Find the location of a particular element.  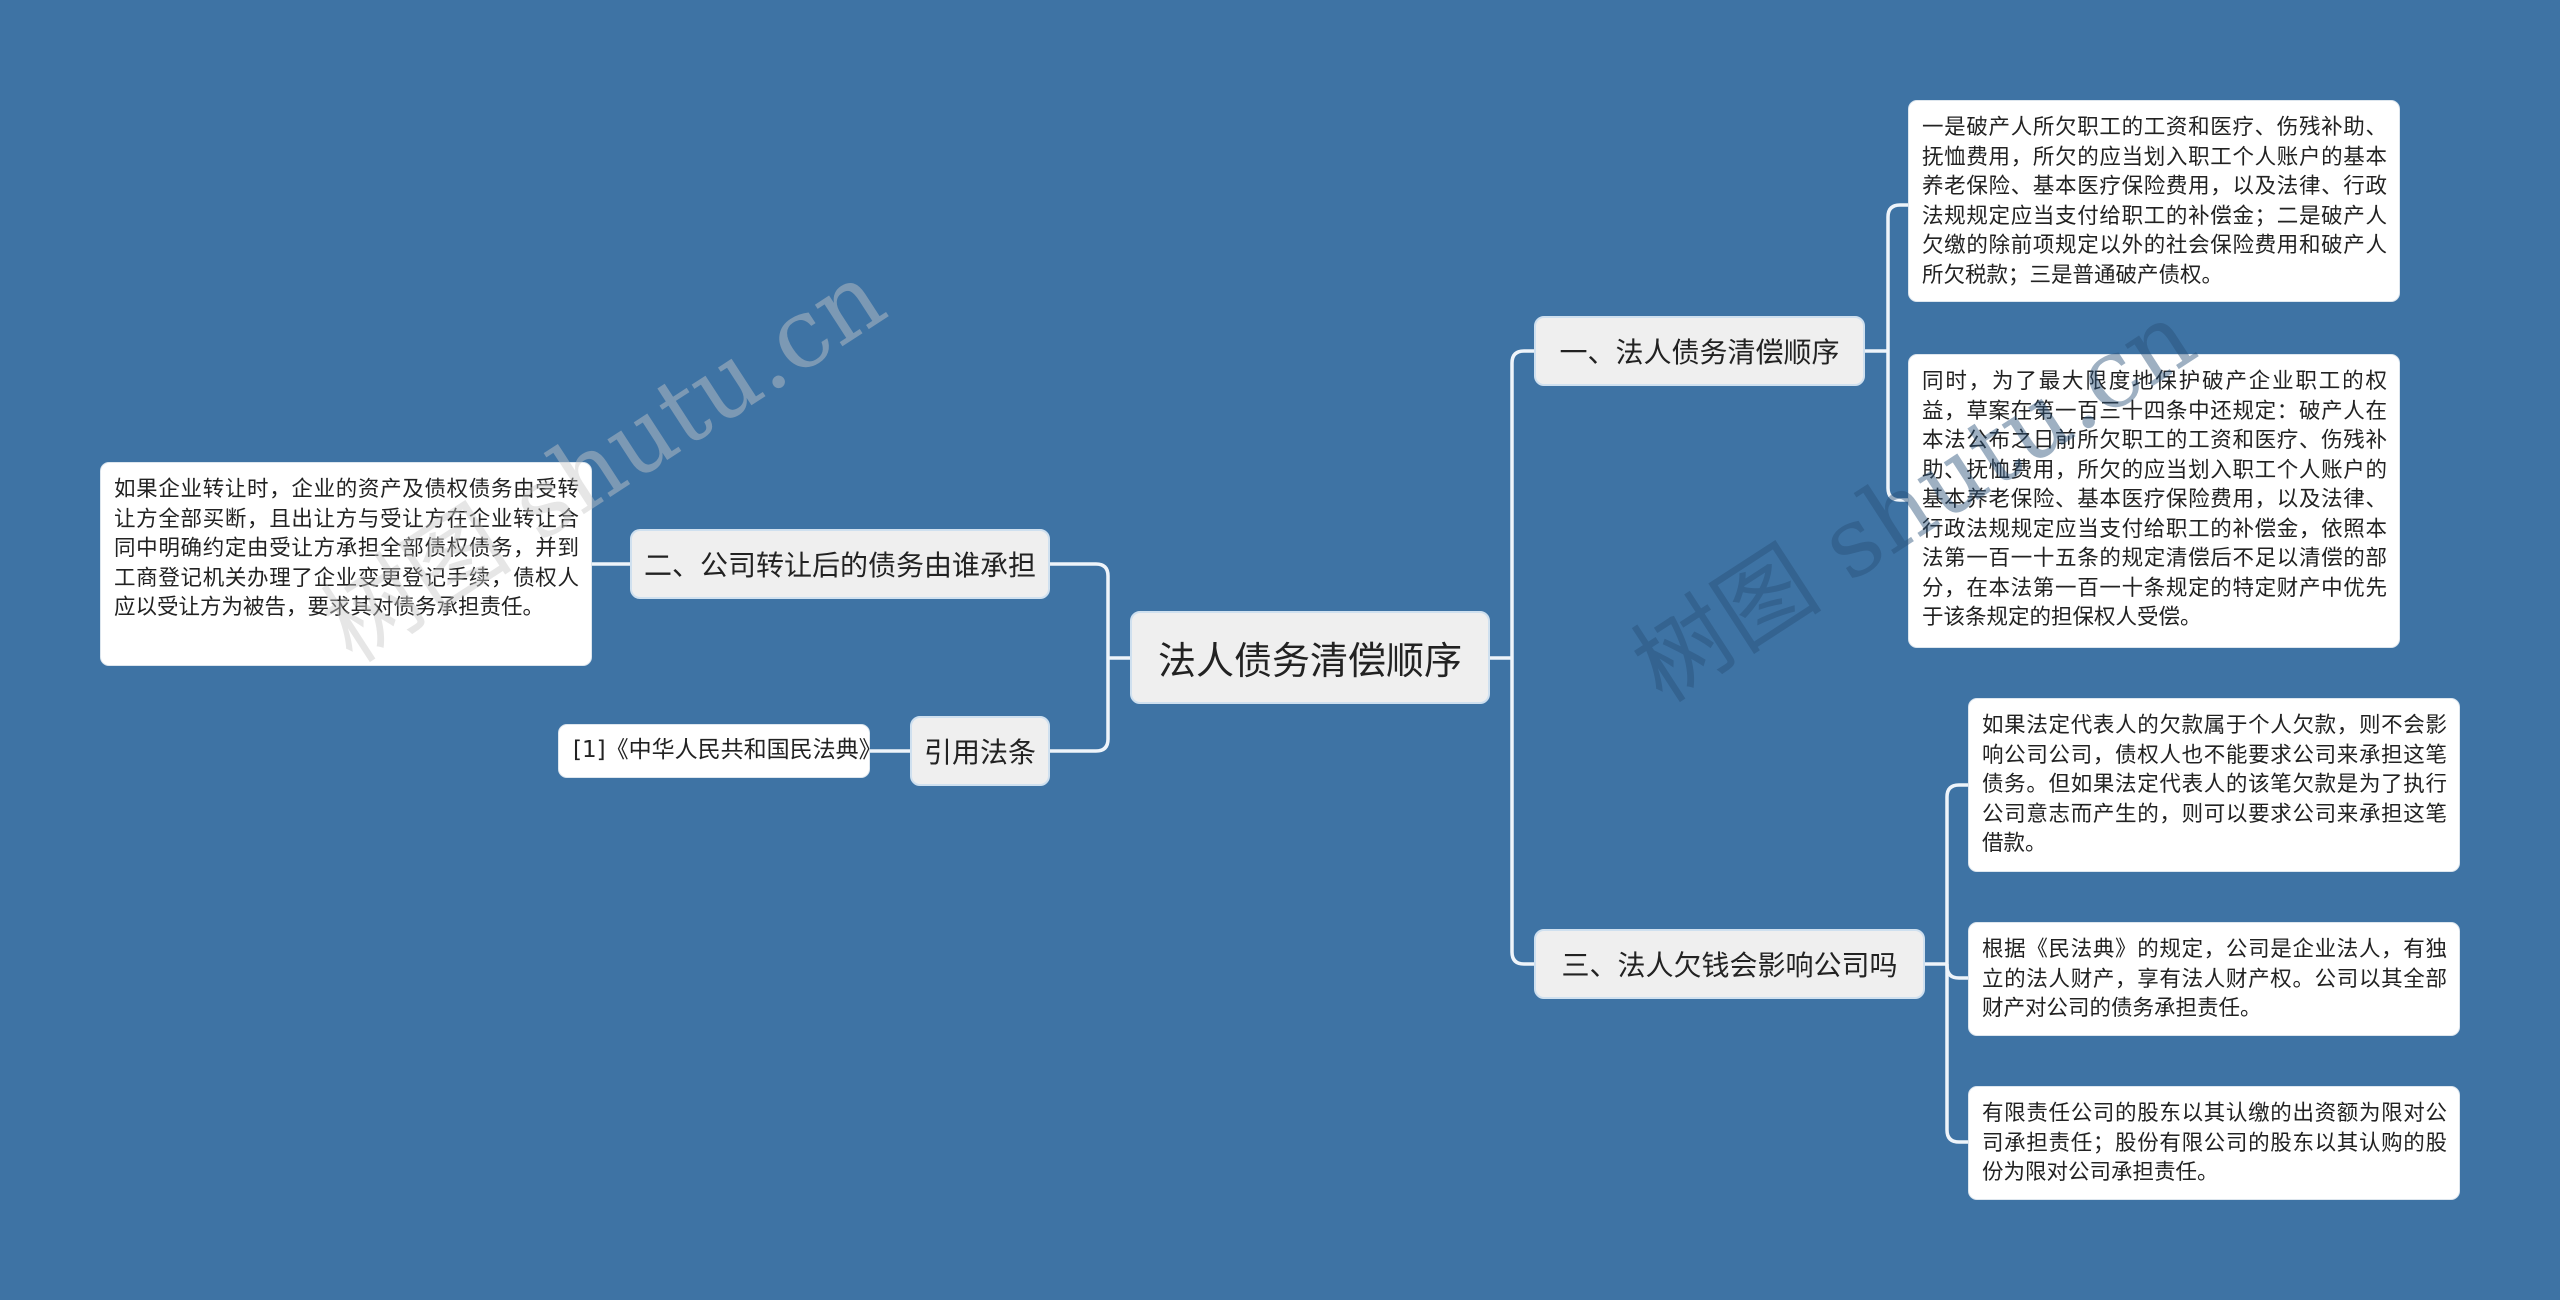

root-label: 法人债务清偿顺序 is located at coordinates (1309, 661).